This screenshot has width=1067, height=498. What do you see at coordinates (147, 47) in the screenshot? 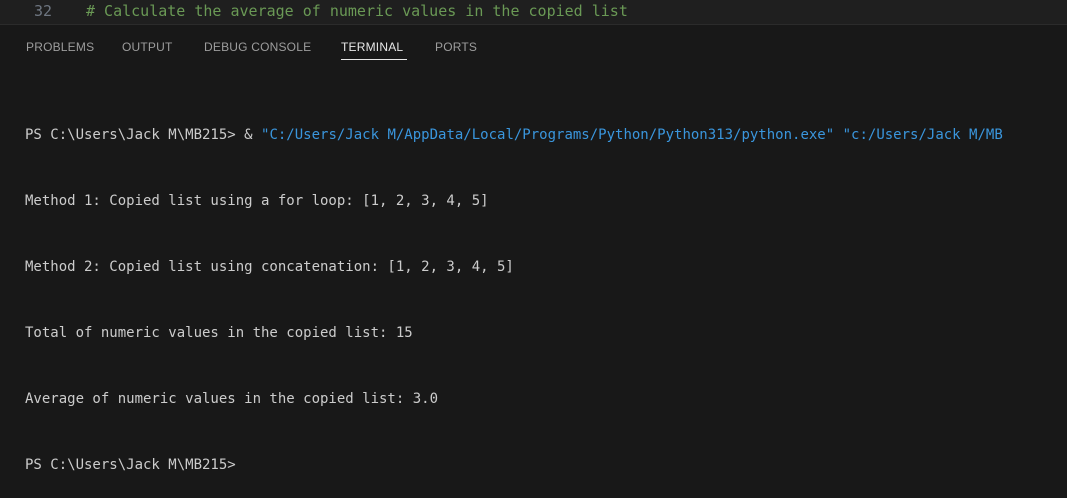
I see `tab-output: OUTPUT` at bounding box center [147, 47].